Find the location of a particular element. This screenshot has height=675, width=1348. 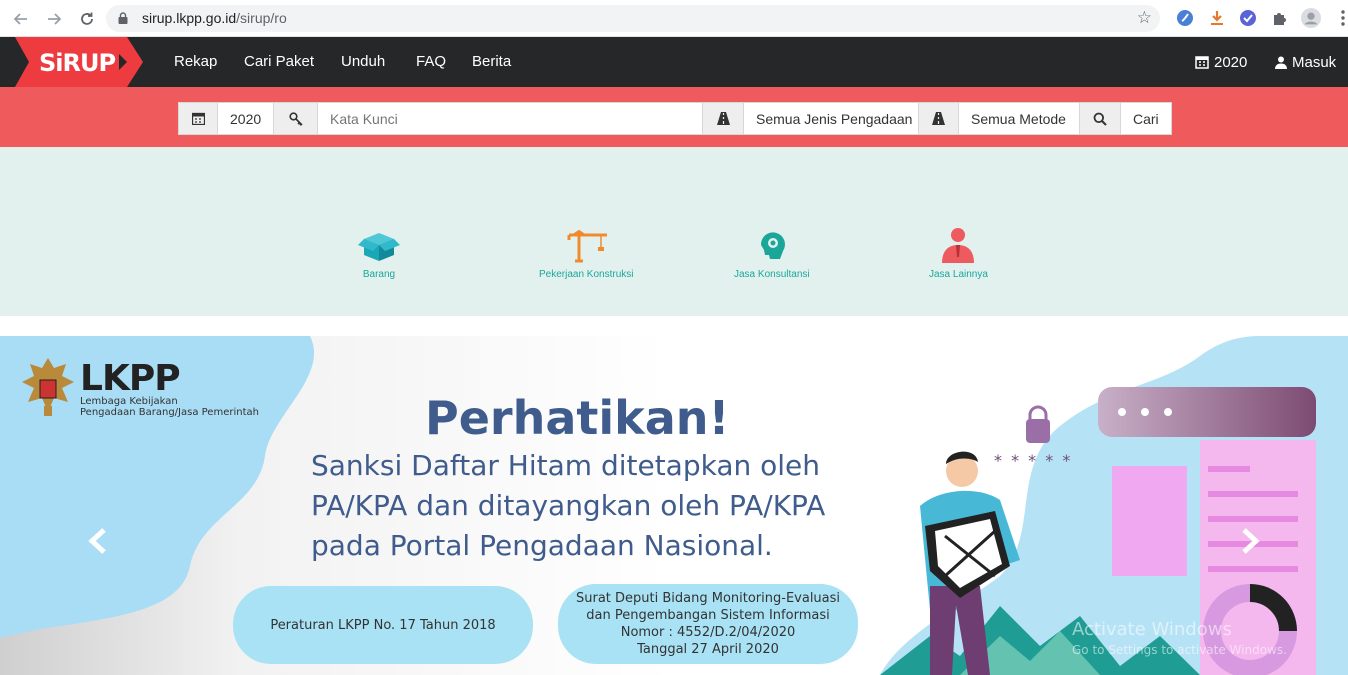

key-addon is located at coordinates (295, 118).